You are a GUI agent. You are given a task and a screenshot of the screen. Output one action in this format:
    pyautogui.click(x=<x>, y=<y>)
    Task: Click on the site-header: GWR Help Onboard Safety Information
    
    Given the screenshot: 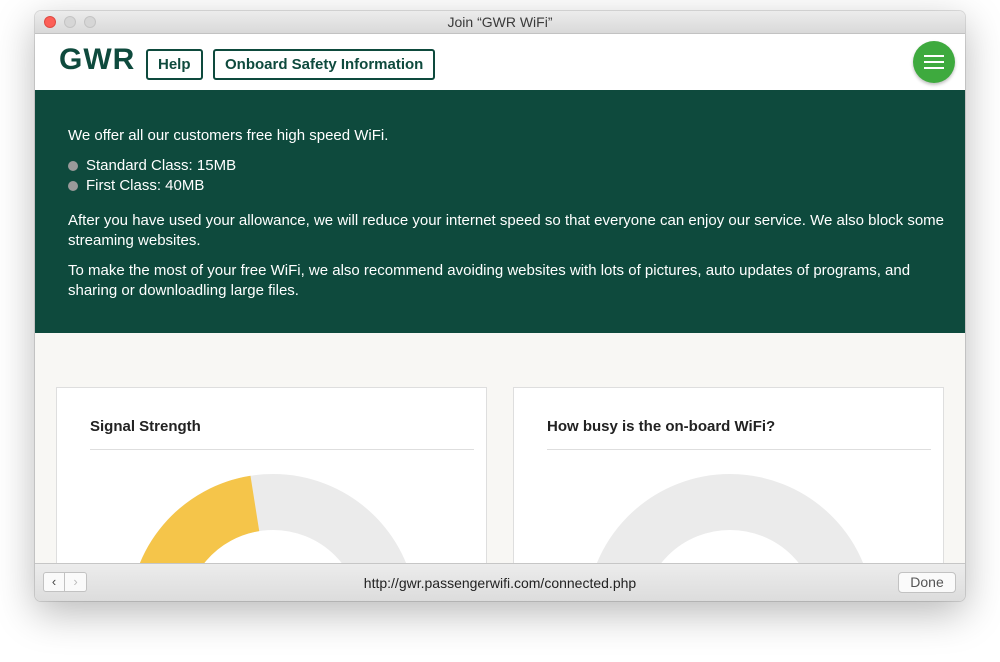 What is the action you would take?
    pyautogui.click(x=500, y=62)
    